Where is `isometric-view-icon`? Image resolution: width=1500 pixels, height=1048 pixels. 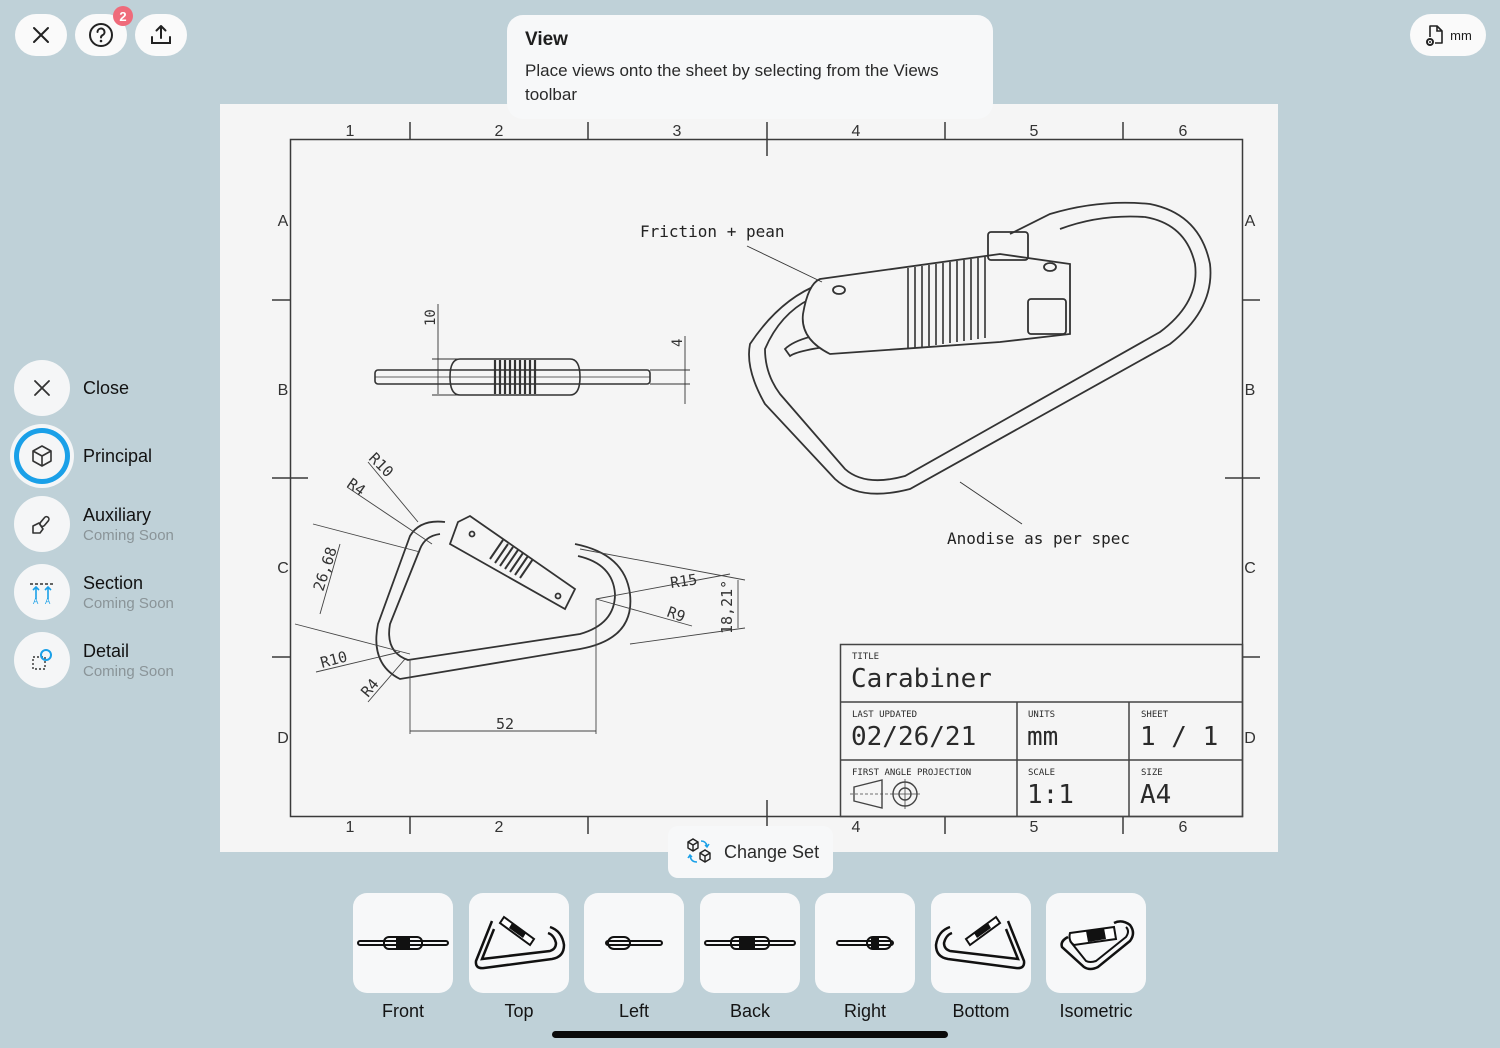 isometric-view-icon is located at coordinates (1097, 945).